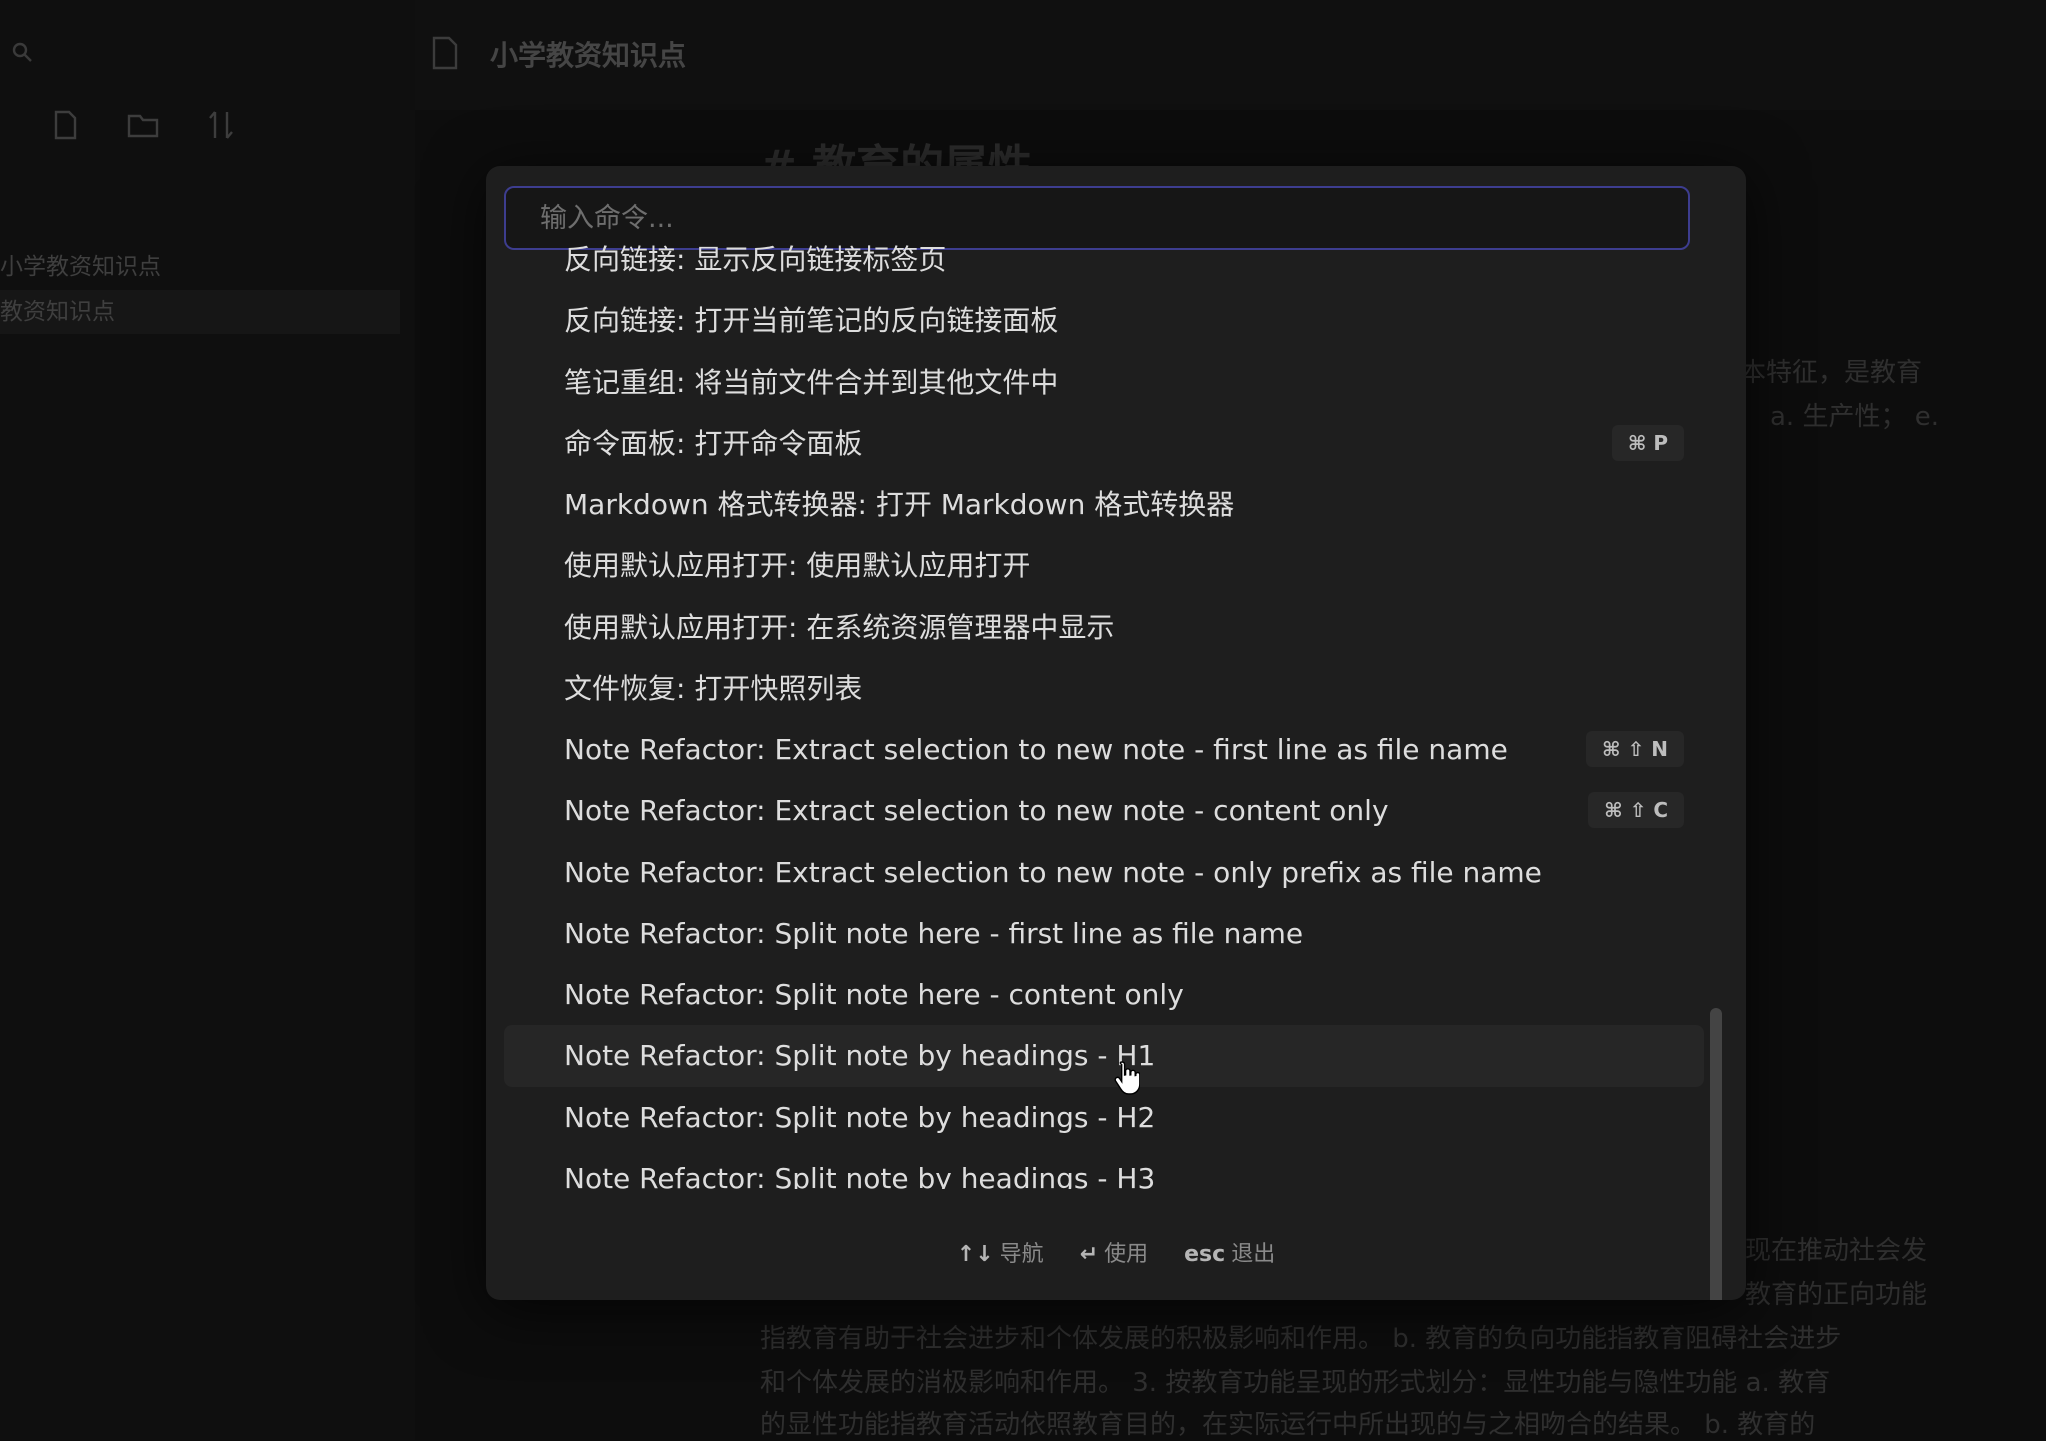 This screenshot has height=1441, width=2046. I want to click on command-item: 反向链接: 打开当前笔记的反向链接面板, so click(1104, 320).